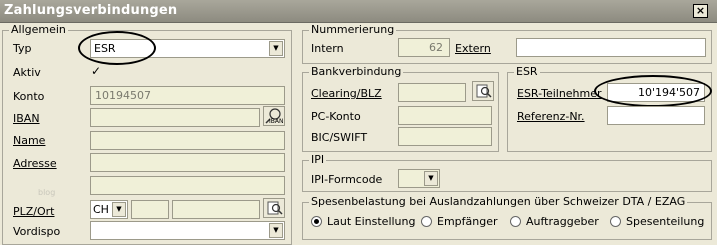 This screenshot has height=245, width=717. Describe the element at coordinates (419, 178) in the screenshot. I see `ipi-formcode-select: ▼` at that location.